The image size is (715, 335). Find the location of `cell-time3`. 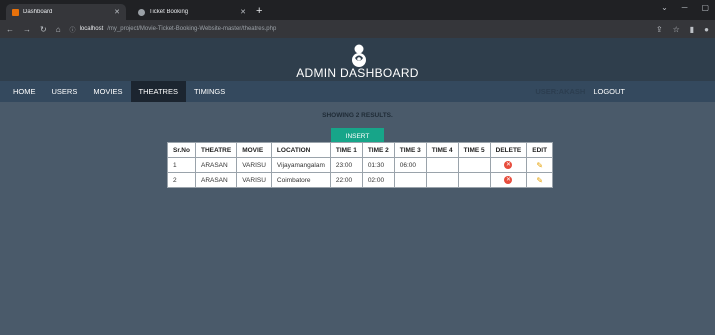

cell-time3 is located at coordinates (410, 180).